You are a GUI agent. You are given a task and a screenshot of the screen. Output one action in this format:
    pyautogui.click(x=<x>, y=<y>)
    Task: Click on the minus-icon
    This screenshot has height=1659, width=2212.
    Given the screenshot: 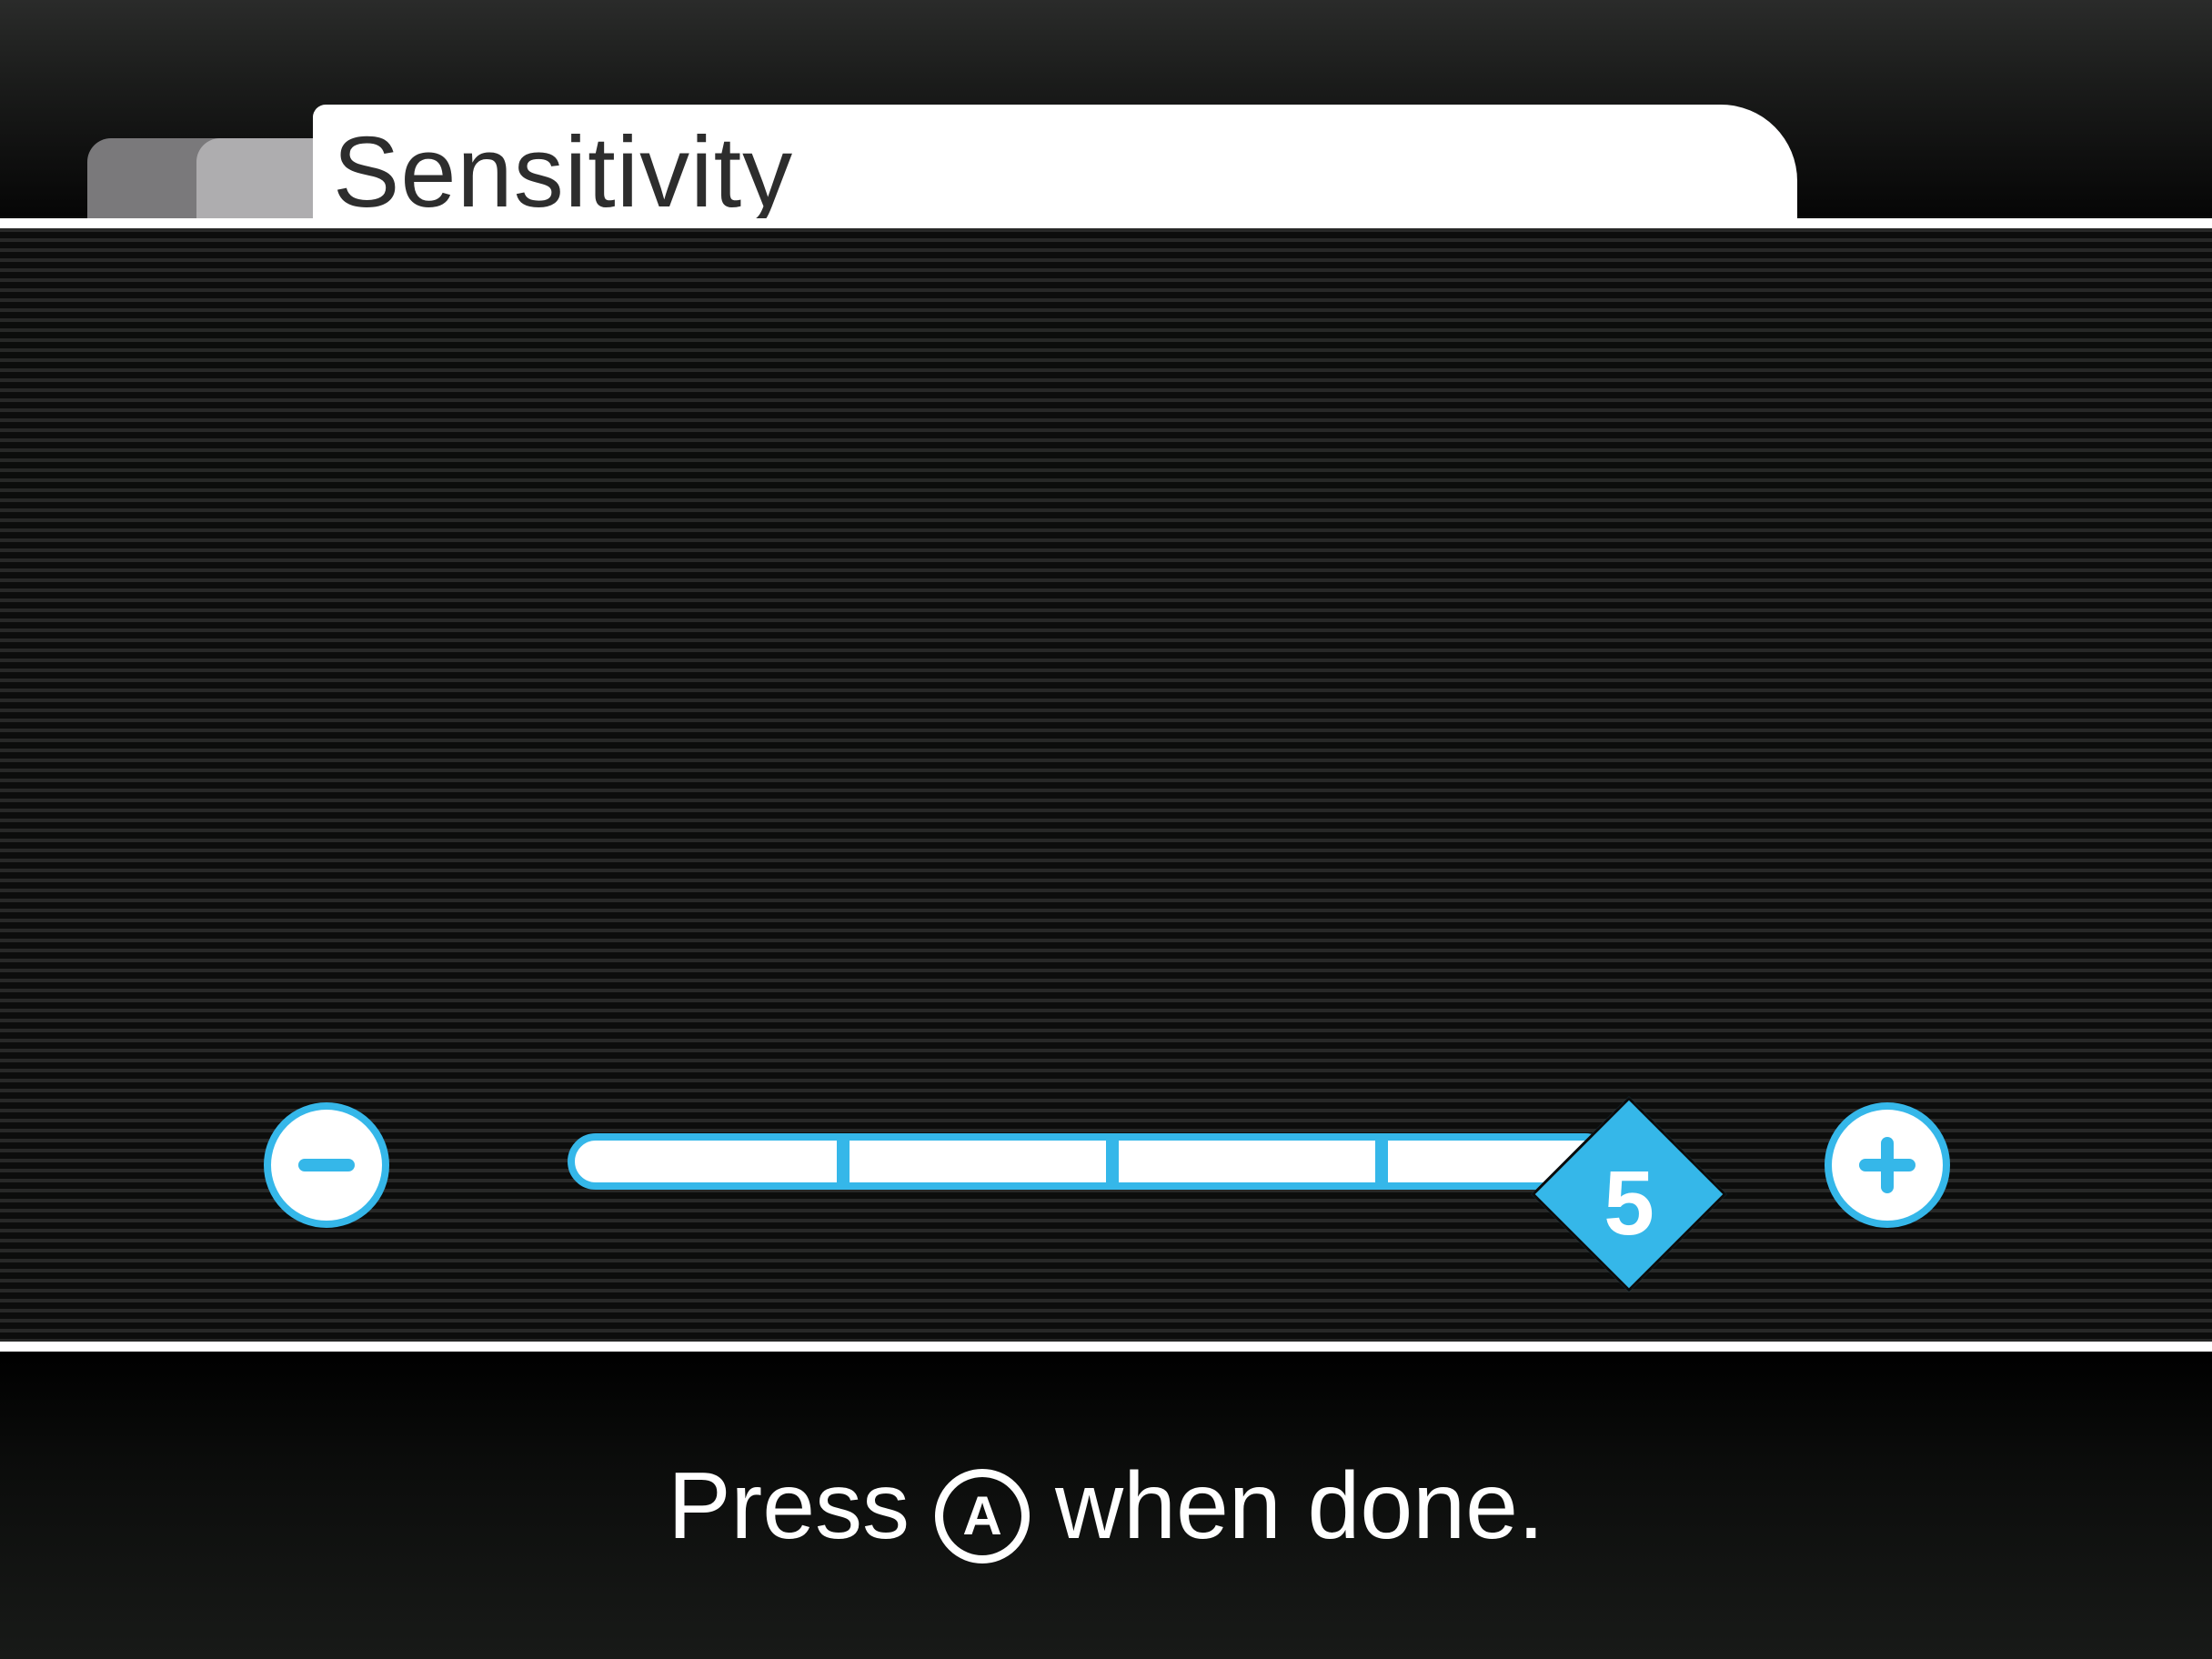 What is the action you would take?
    pyautogui.click(x=326, y=1165)
    